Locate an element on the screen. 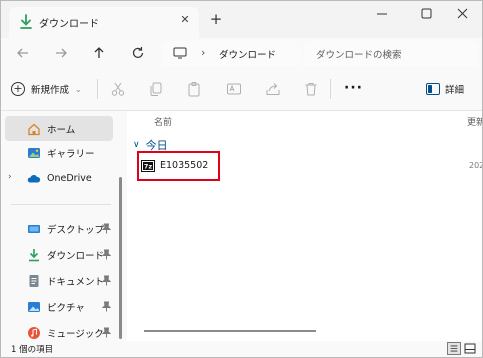 This screenshot has height=358, width=483. copy-icon is located at coordinates (156, 89).